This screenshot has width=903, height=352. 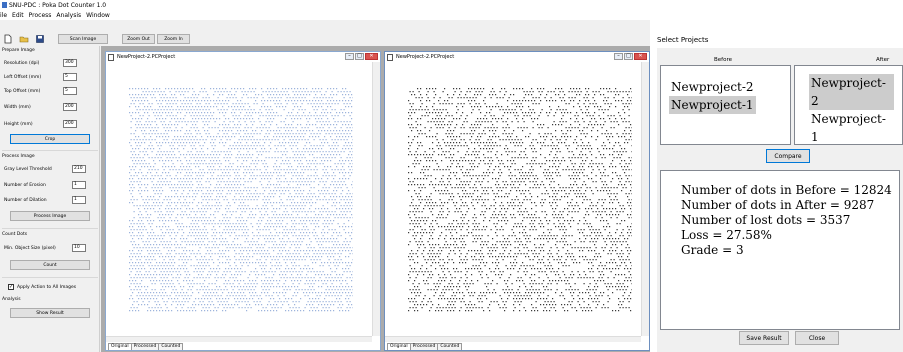 What do you see at coordinates (23, 77) in the screenshot?
I see `left-offset-label: Left Offset (mm)` at bounding box center [23, 77].